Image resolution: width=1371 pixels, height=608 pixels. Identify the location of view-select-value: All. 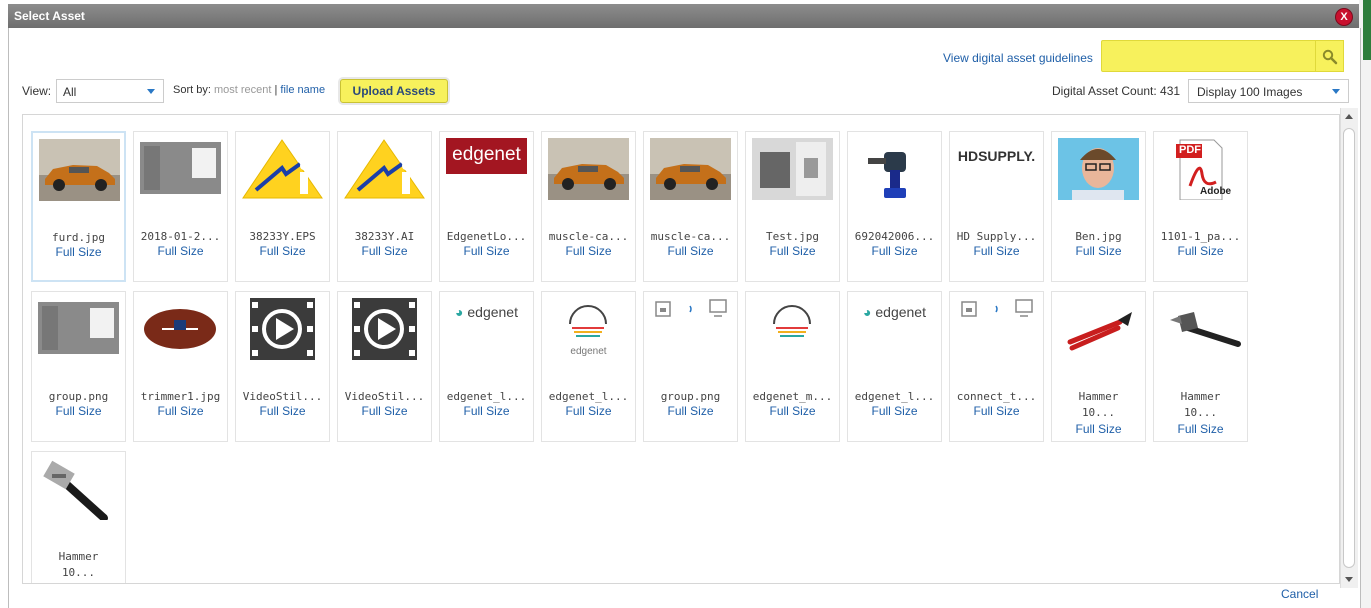
(70, 92).